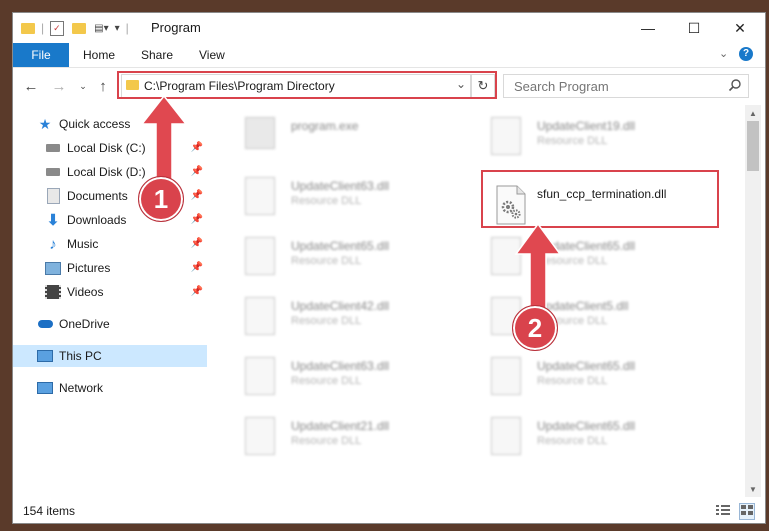 This screenshot has width=769, height=531. I want to click on cloud-icon, so click(45, 324).